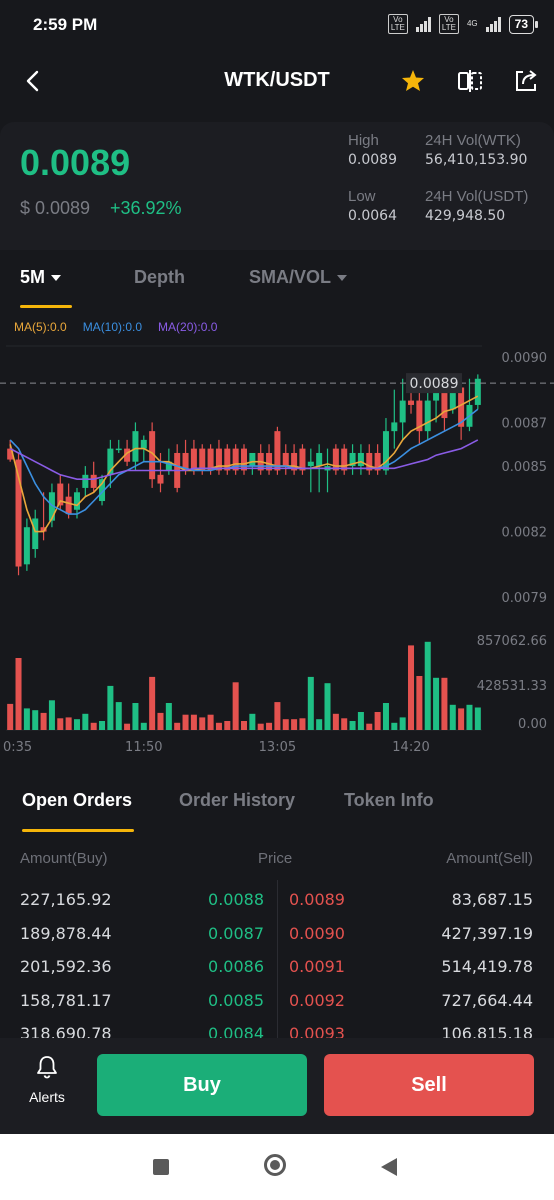  What do you see at coordinates (487, 933) in the screenshot?
I see `sell-amount: 427,397.19` at bounding box center [487, 933].